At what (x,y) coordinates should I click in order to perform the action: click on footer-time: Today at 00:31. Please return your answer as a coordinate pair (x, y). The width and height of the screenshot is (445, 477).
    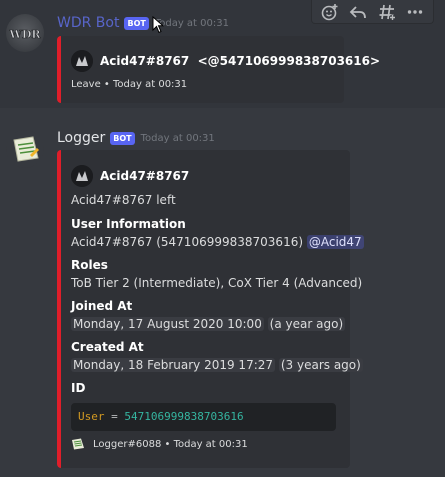
    Looking at the image, I should click on (210, 444).